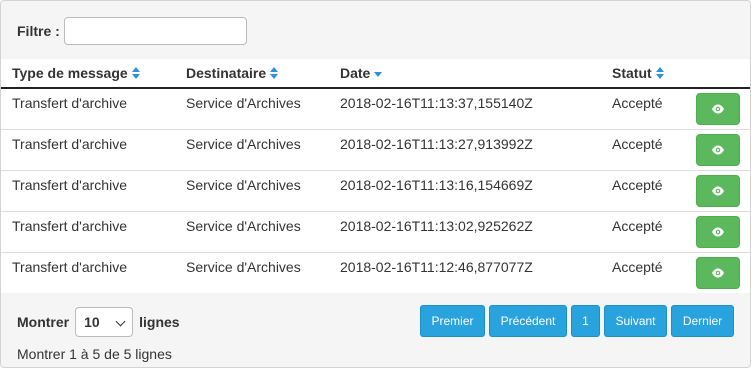 This screenshot has width=751, height=368. I want to click on page-size-control: Montrer 10 lignes, so click(98, 322).